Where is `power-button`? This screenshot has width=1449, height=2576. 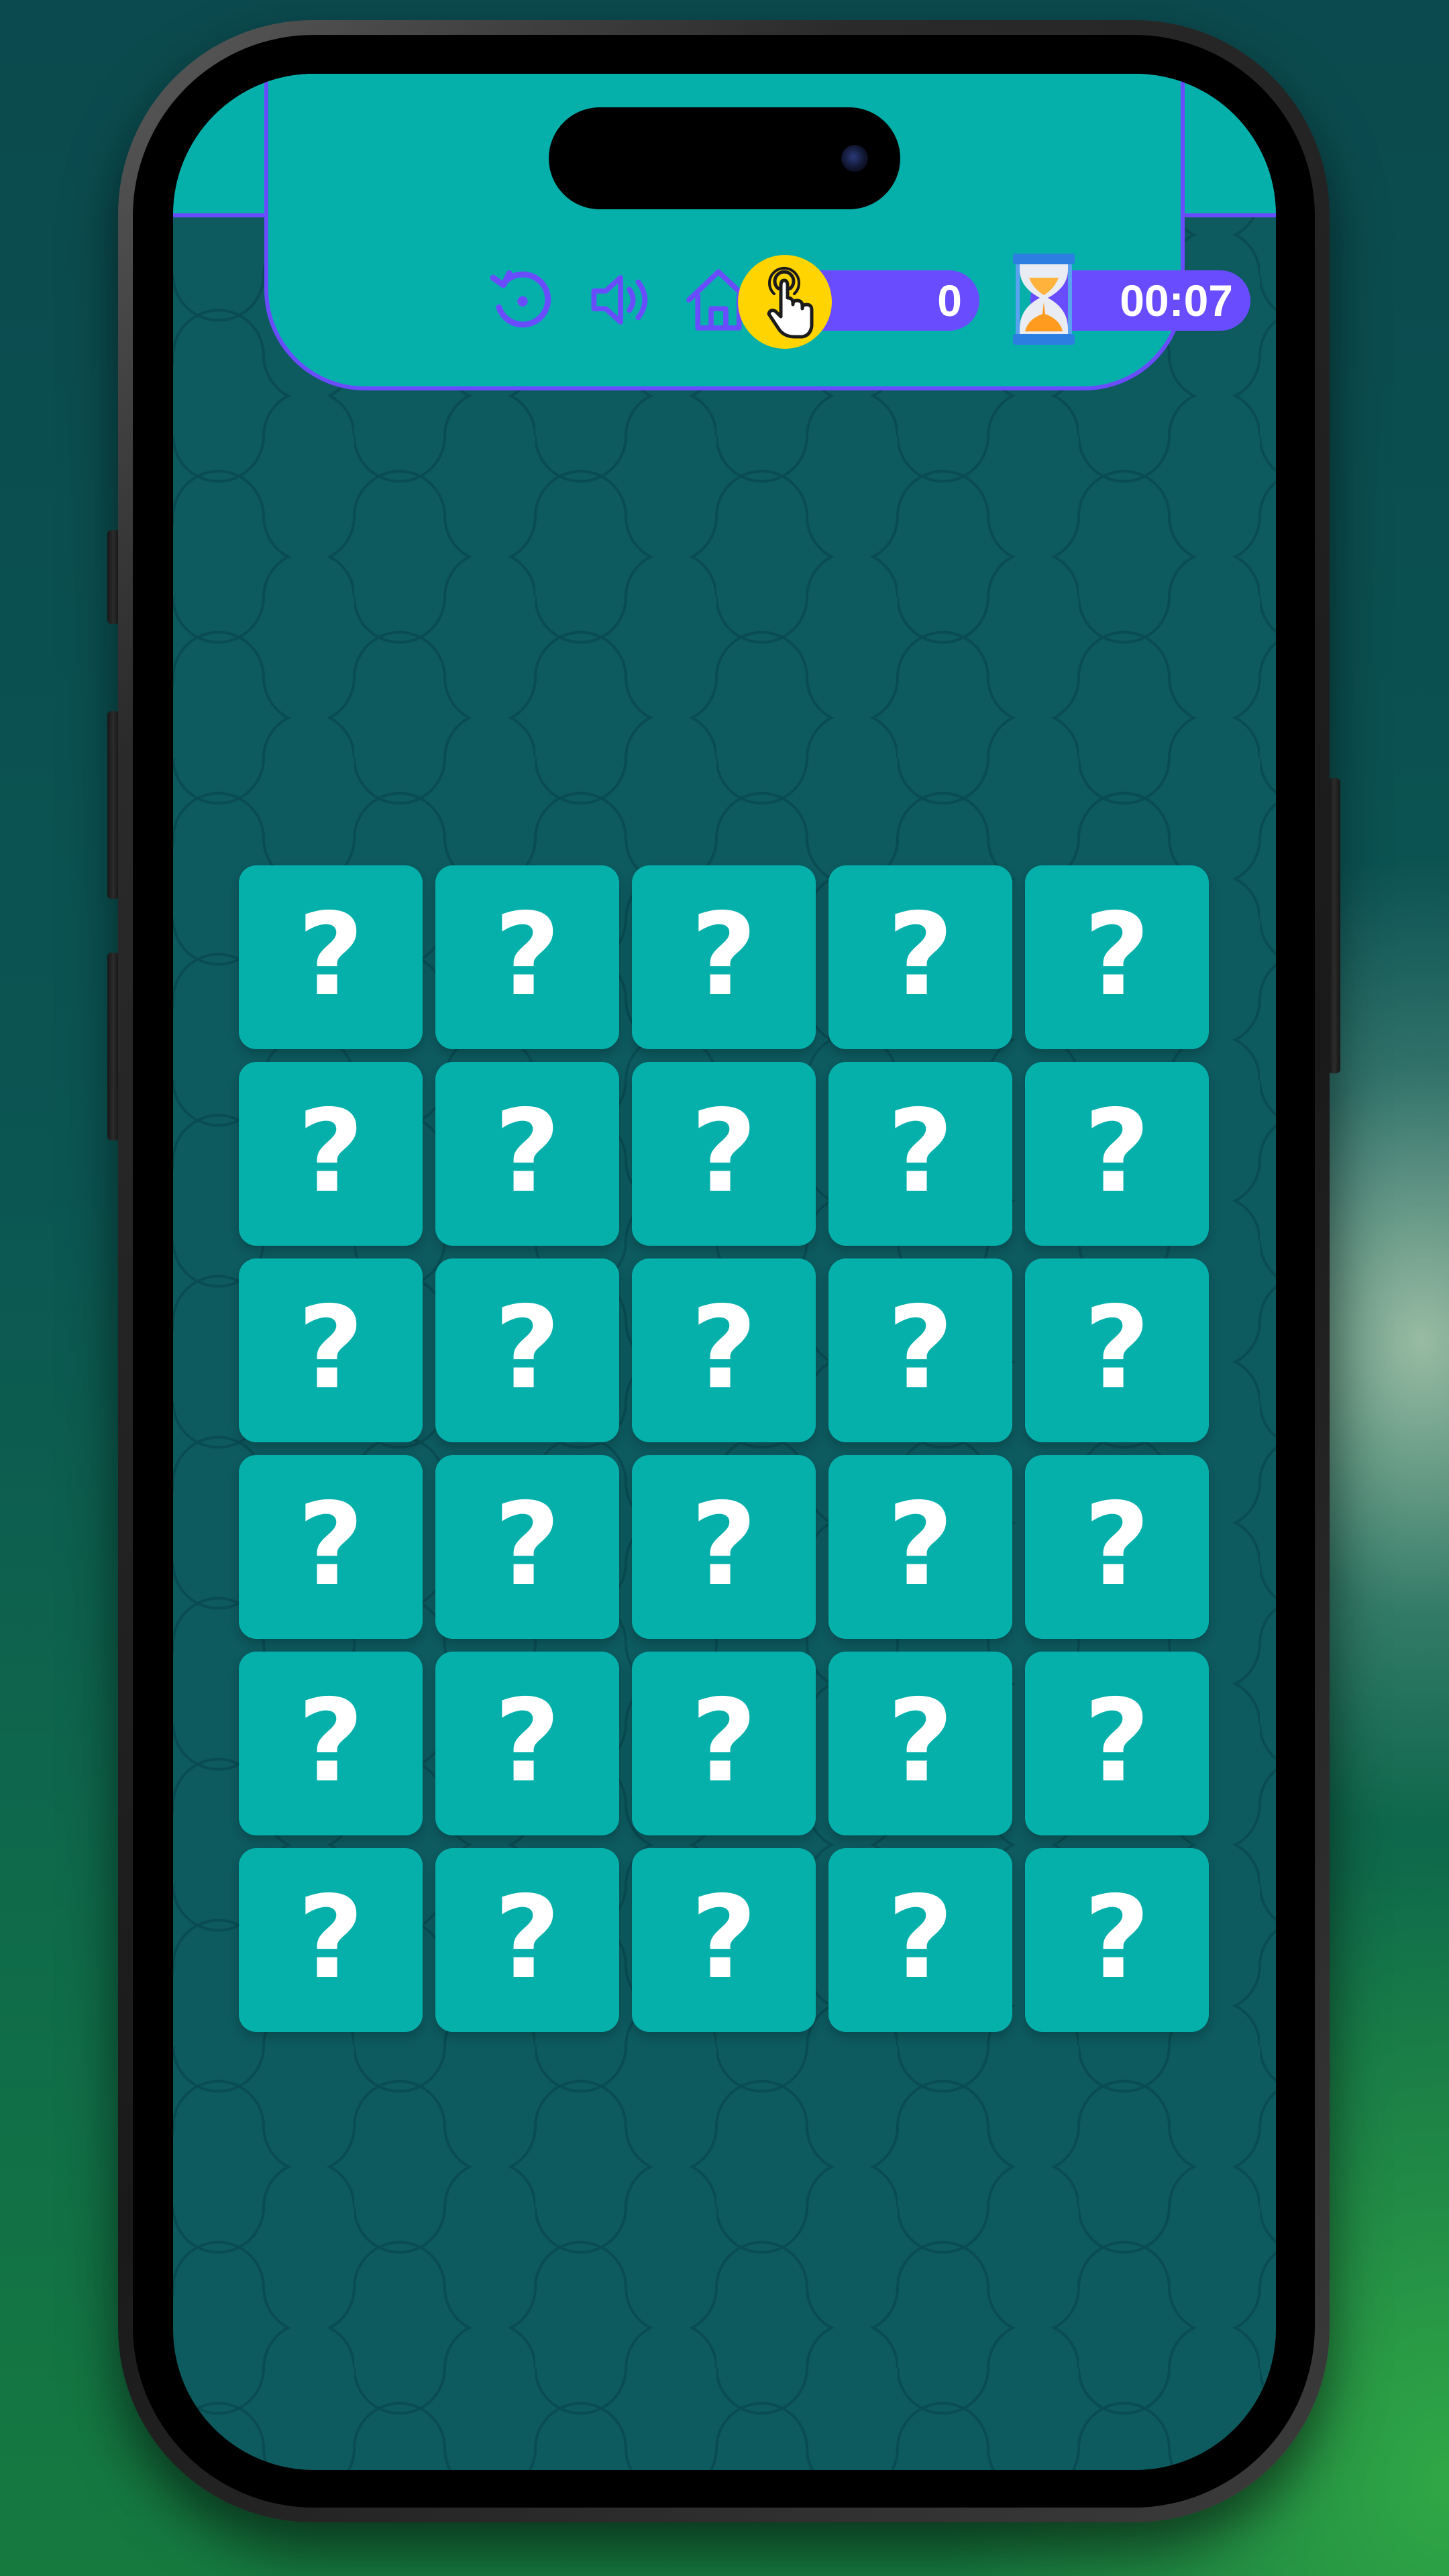
power-button is located at coordinates (1334, 925).